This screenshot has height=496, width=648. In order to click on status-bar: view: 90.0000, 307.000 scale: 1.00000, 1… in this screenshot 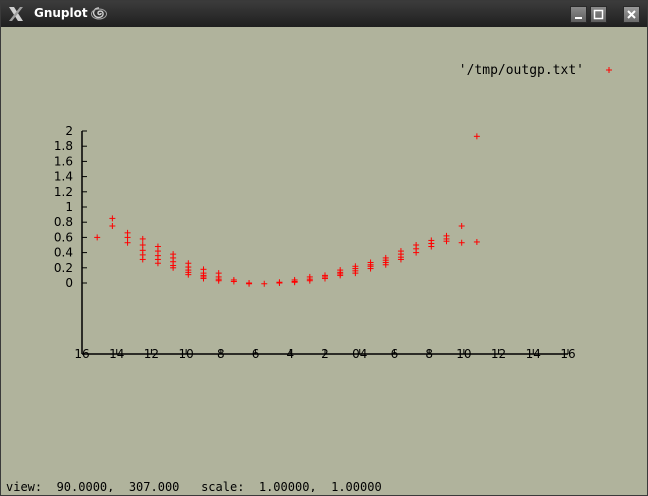, I will do `click(194, 486)`.